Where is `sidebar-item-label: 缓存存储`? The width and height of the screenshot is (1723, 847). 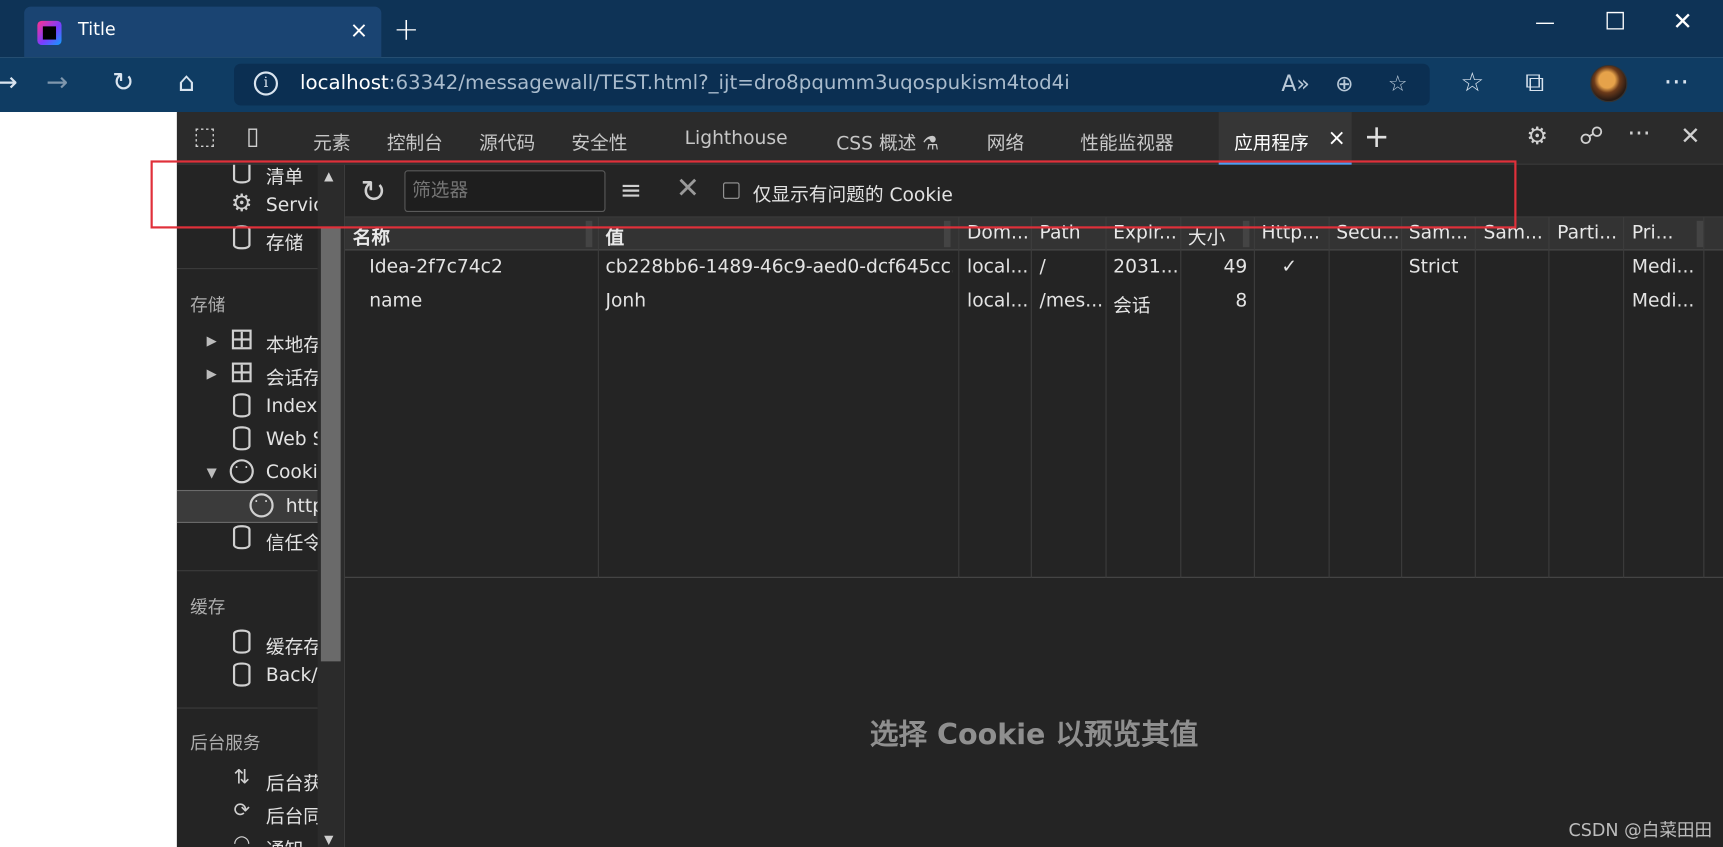
sidebar-item-label: 缓存存储 is located at coordinates (291, 648).